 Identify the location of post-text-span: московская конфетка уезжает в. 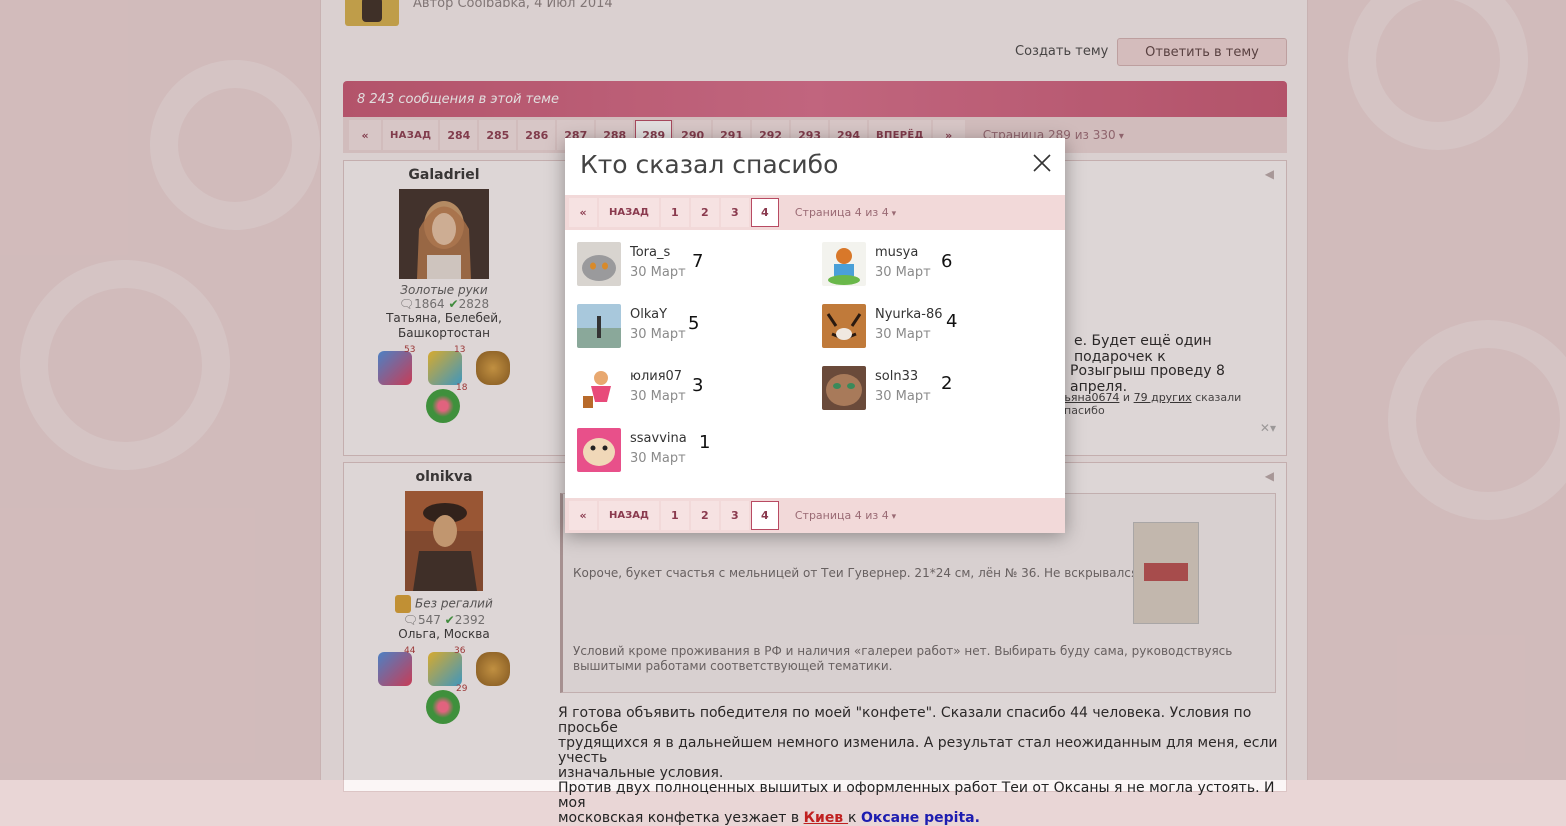
(681, 818).